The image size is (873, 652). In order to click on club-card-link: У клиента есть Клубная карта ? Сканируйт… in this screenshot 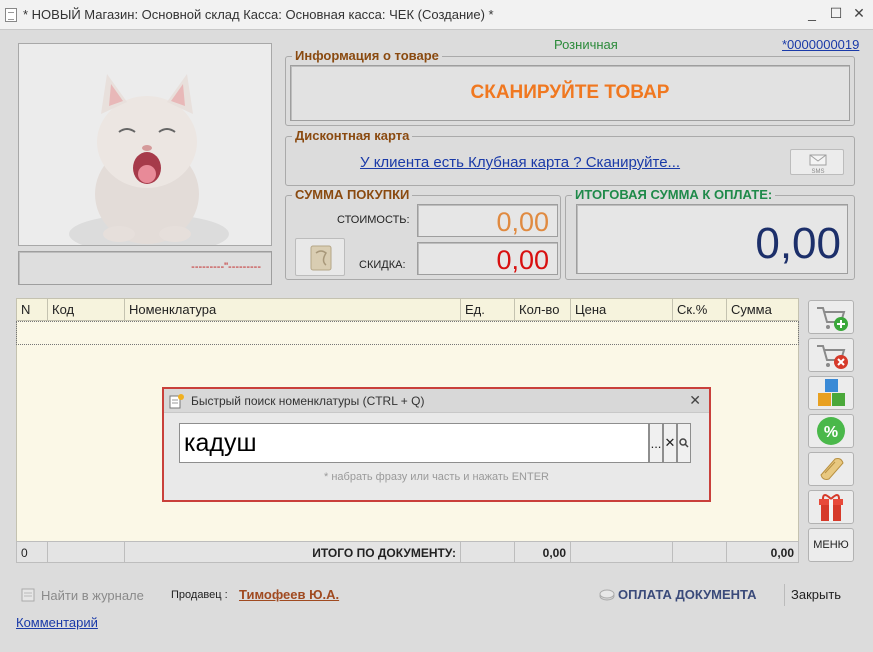, I will do `click(520, 162)`.